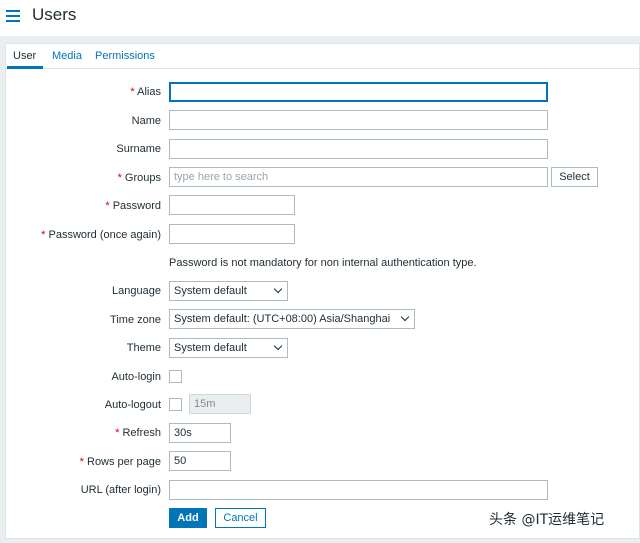 The width and height of the screenshot is (640, 543). What do you see at coordinates (547, 520) in the screenshot?
I see `watermark-text: 头条 @IT运维笔记` at bounding box center [547, 520].